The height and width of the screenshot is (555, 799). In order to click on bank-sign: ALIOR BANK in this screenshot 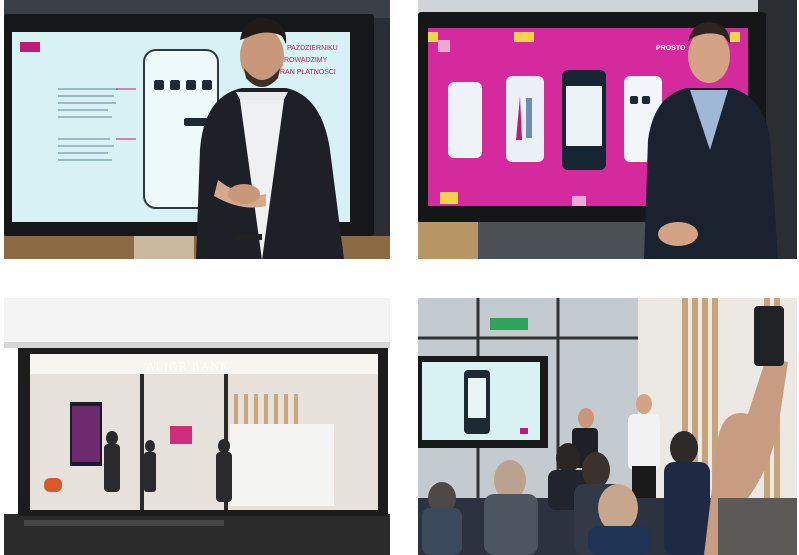, I will do `click(188, 366)`.